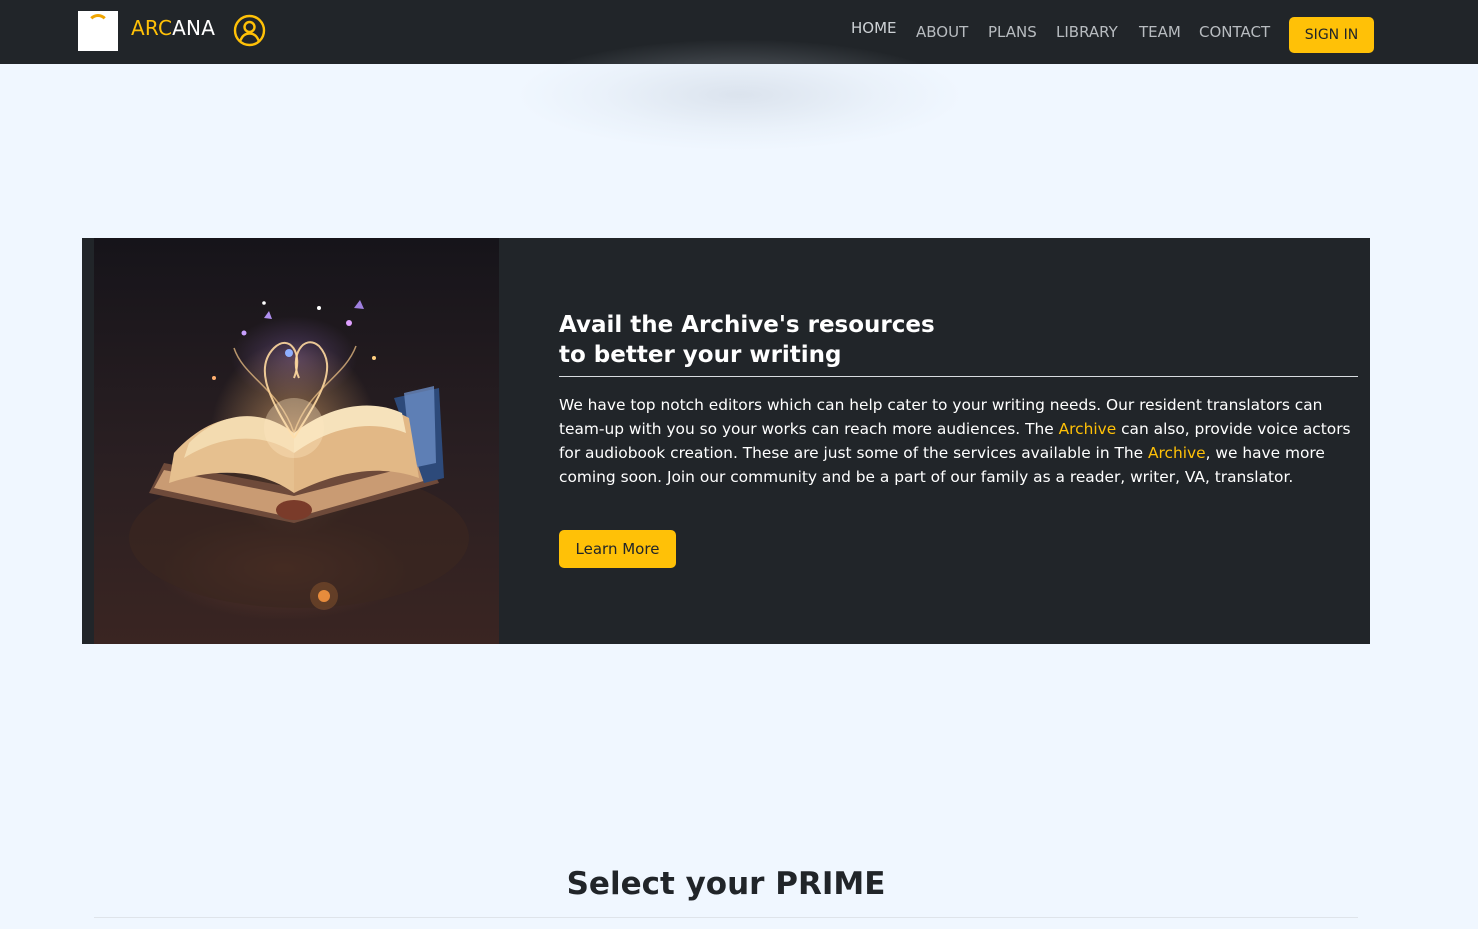  Describe the element at coordinates (1234, 32) in the screenshot. I see `nav-link-contact: CONTACT` at that location.